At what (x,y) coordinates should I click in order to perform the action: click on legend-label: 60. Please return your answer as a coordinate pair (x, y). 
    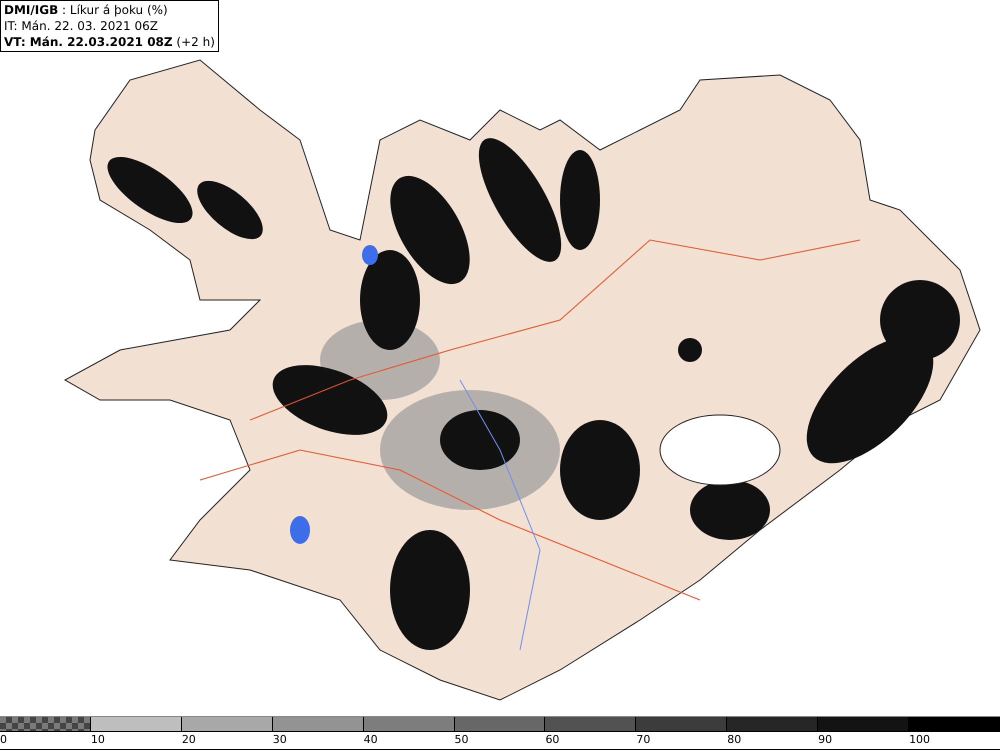
    Looking at the image, I should click on (552, 740).